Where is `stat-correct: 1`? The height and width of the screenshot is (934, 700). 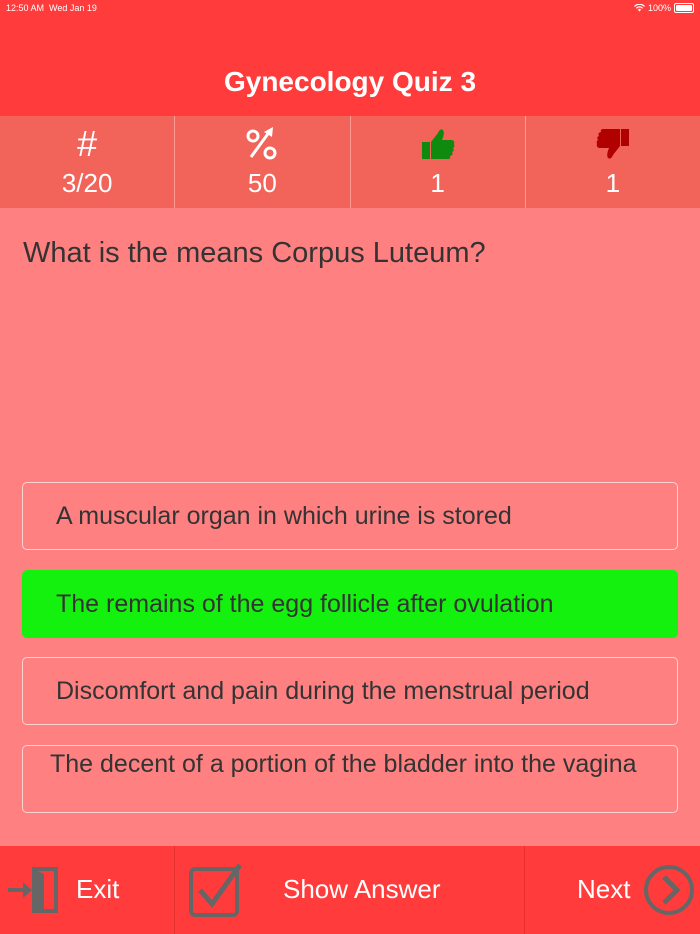
stat-correct: 1 is located at coordinates (438, 162).